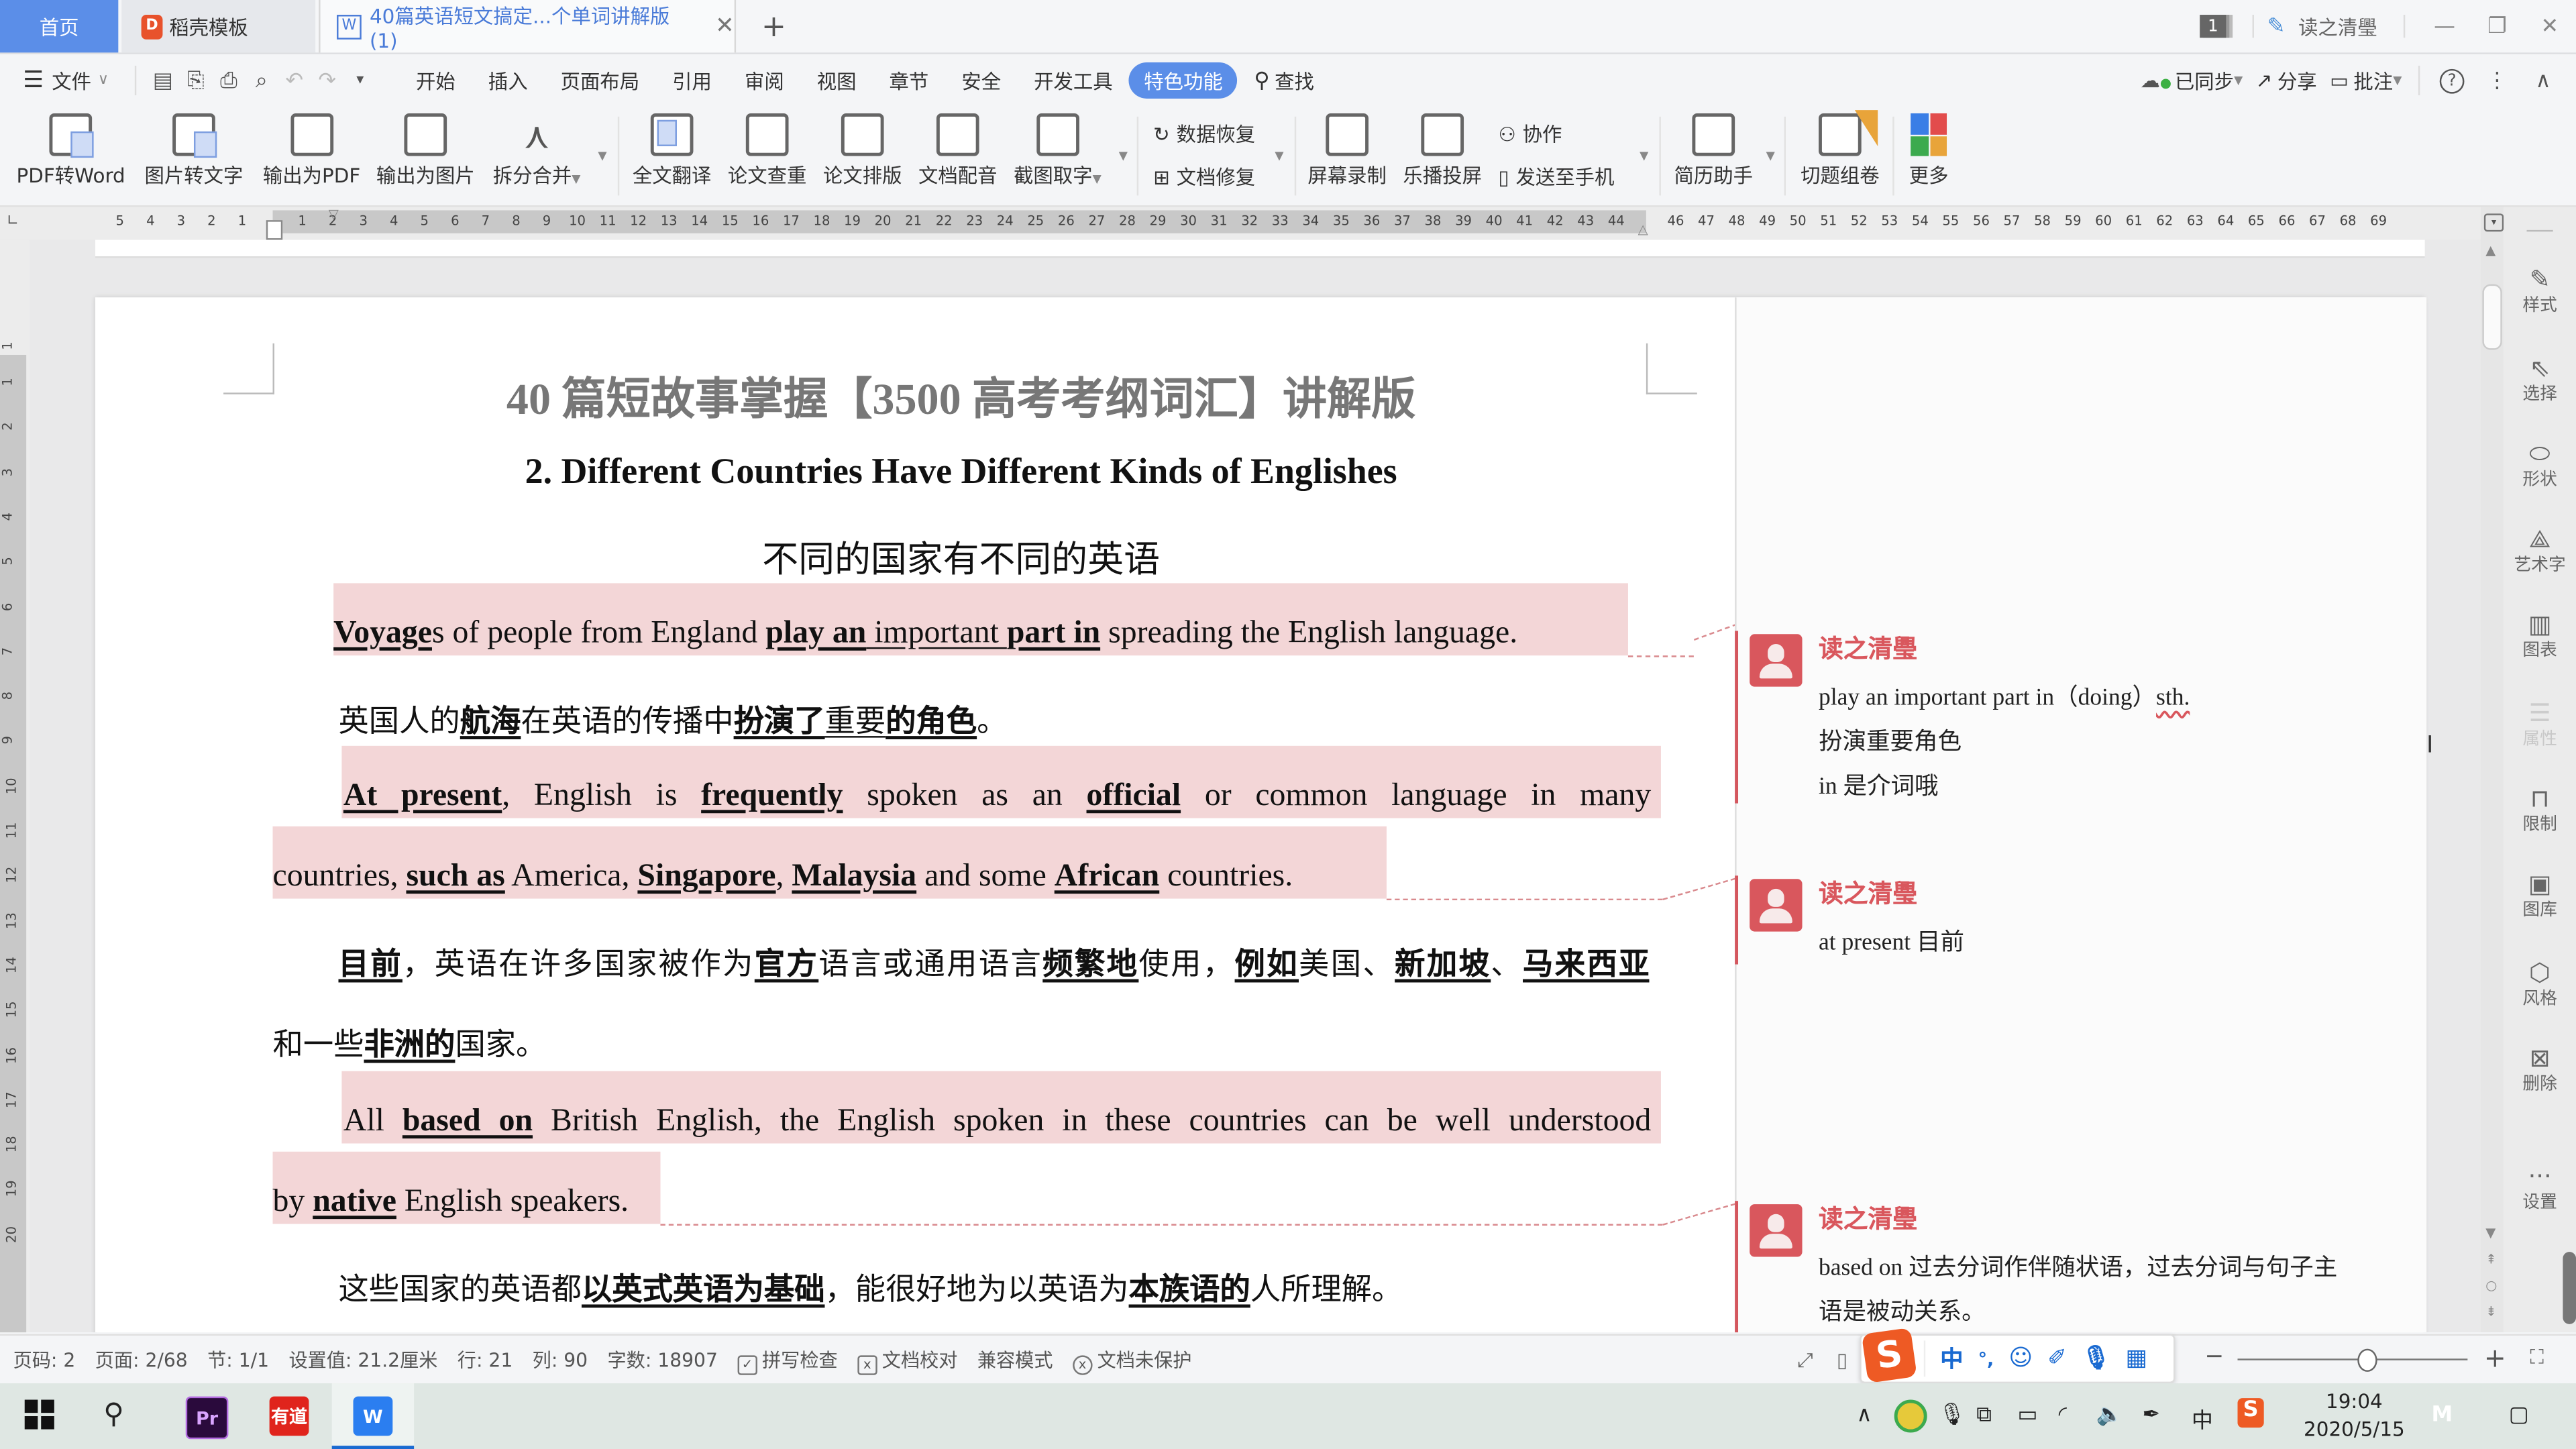 Image resolution: width=2576 pixels, height=1449 pixels. I want to click on microphone-icon: 🎙, so click(2096, 1359).